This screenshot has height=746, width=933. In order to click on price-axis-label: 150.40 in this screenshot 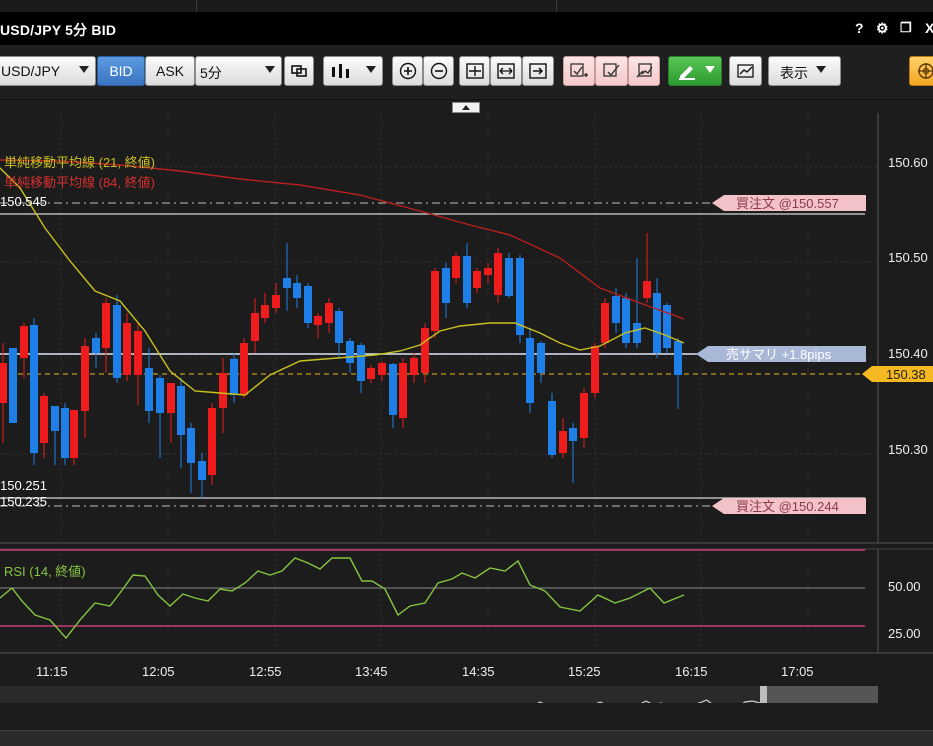, I will do `click(908, 353)`.